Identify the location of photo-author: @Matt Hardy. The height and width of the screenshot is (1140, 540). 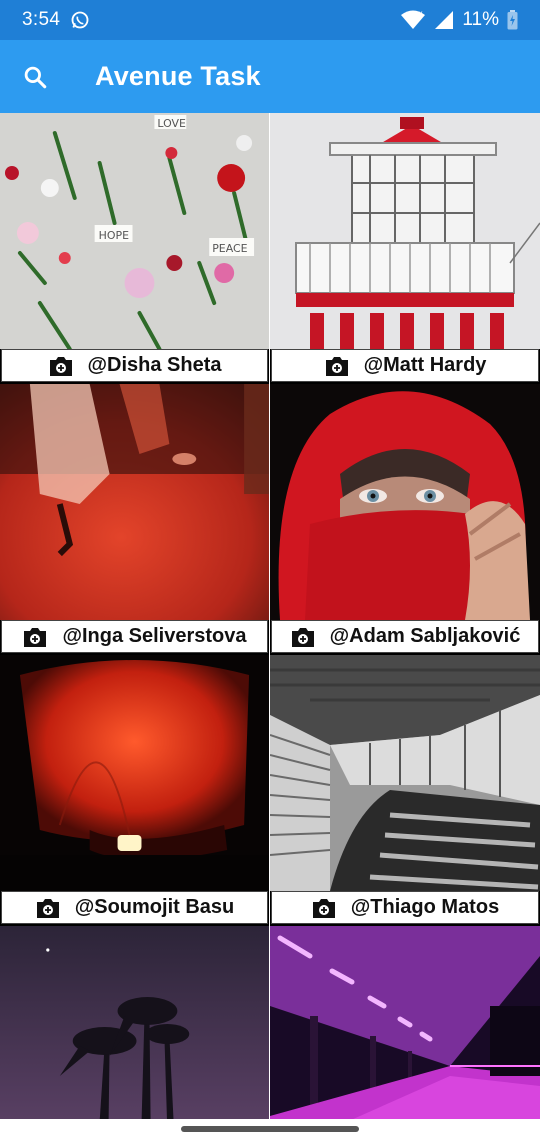
(425, 365).